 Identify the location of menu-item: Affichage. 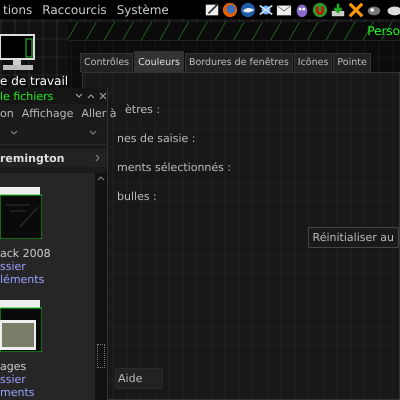
(48, 113).